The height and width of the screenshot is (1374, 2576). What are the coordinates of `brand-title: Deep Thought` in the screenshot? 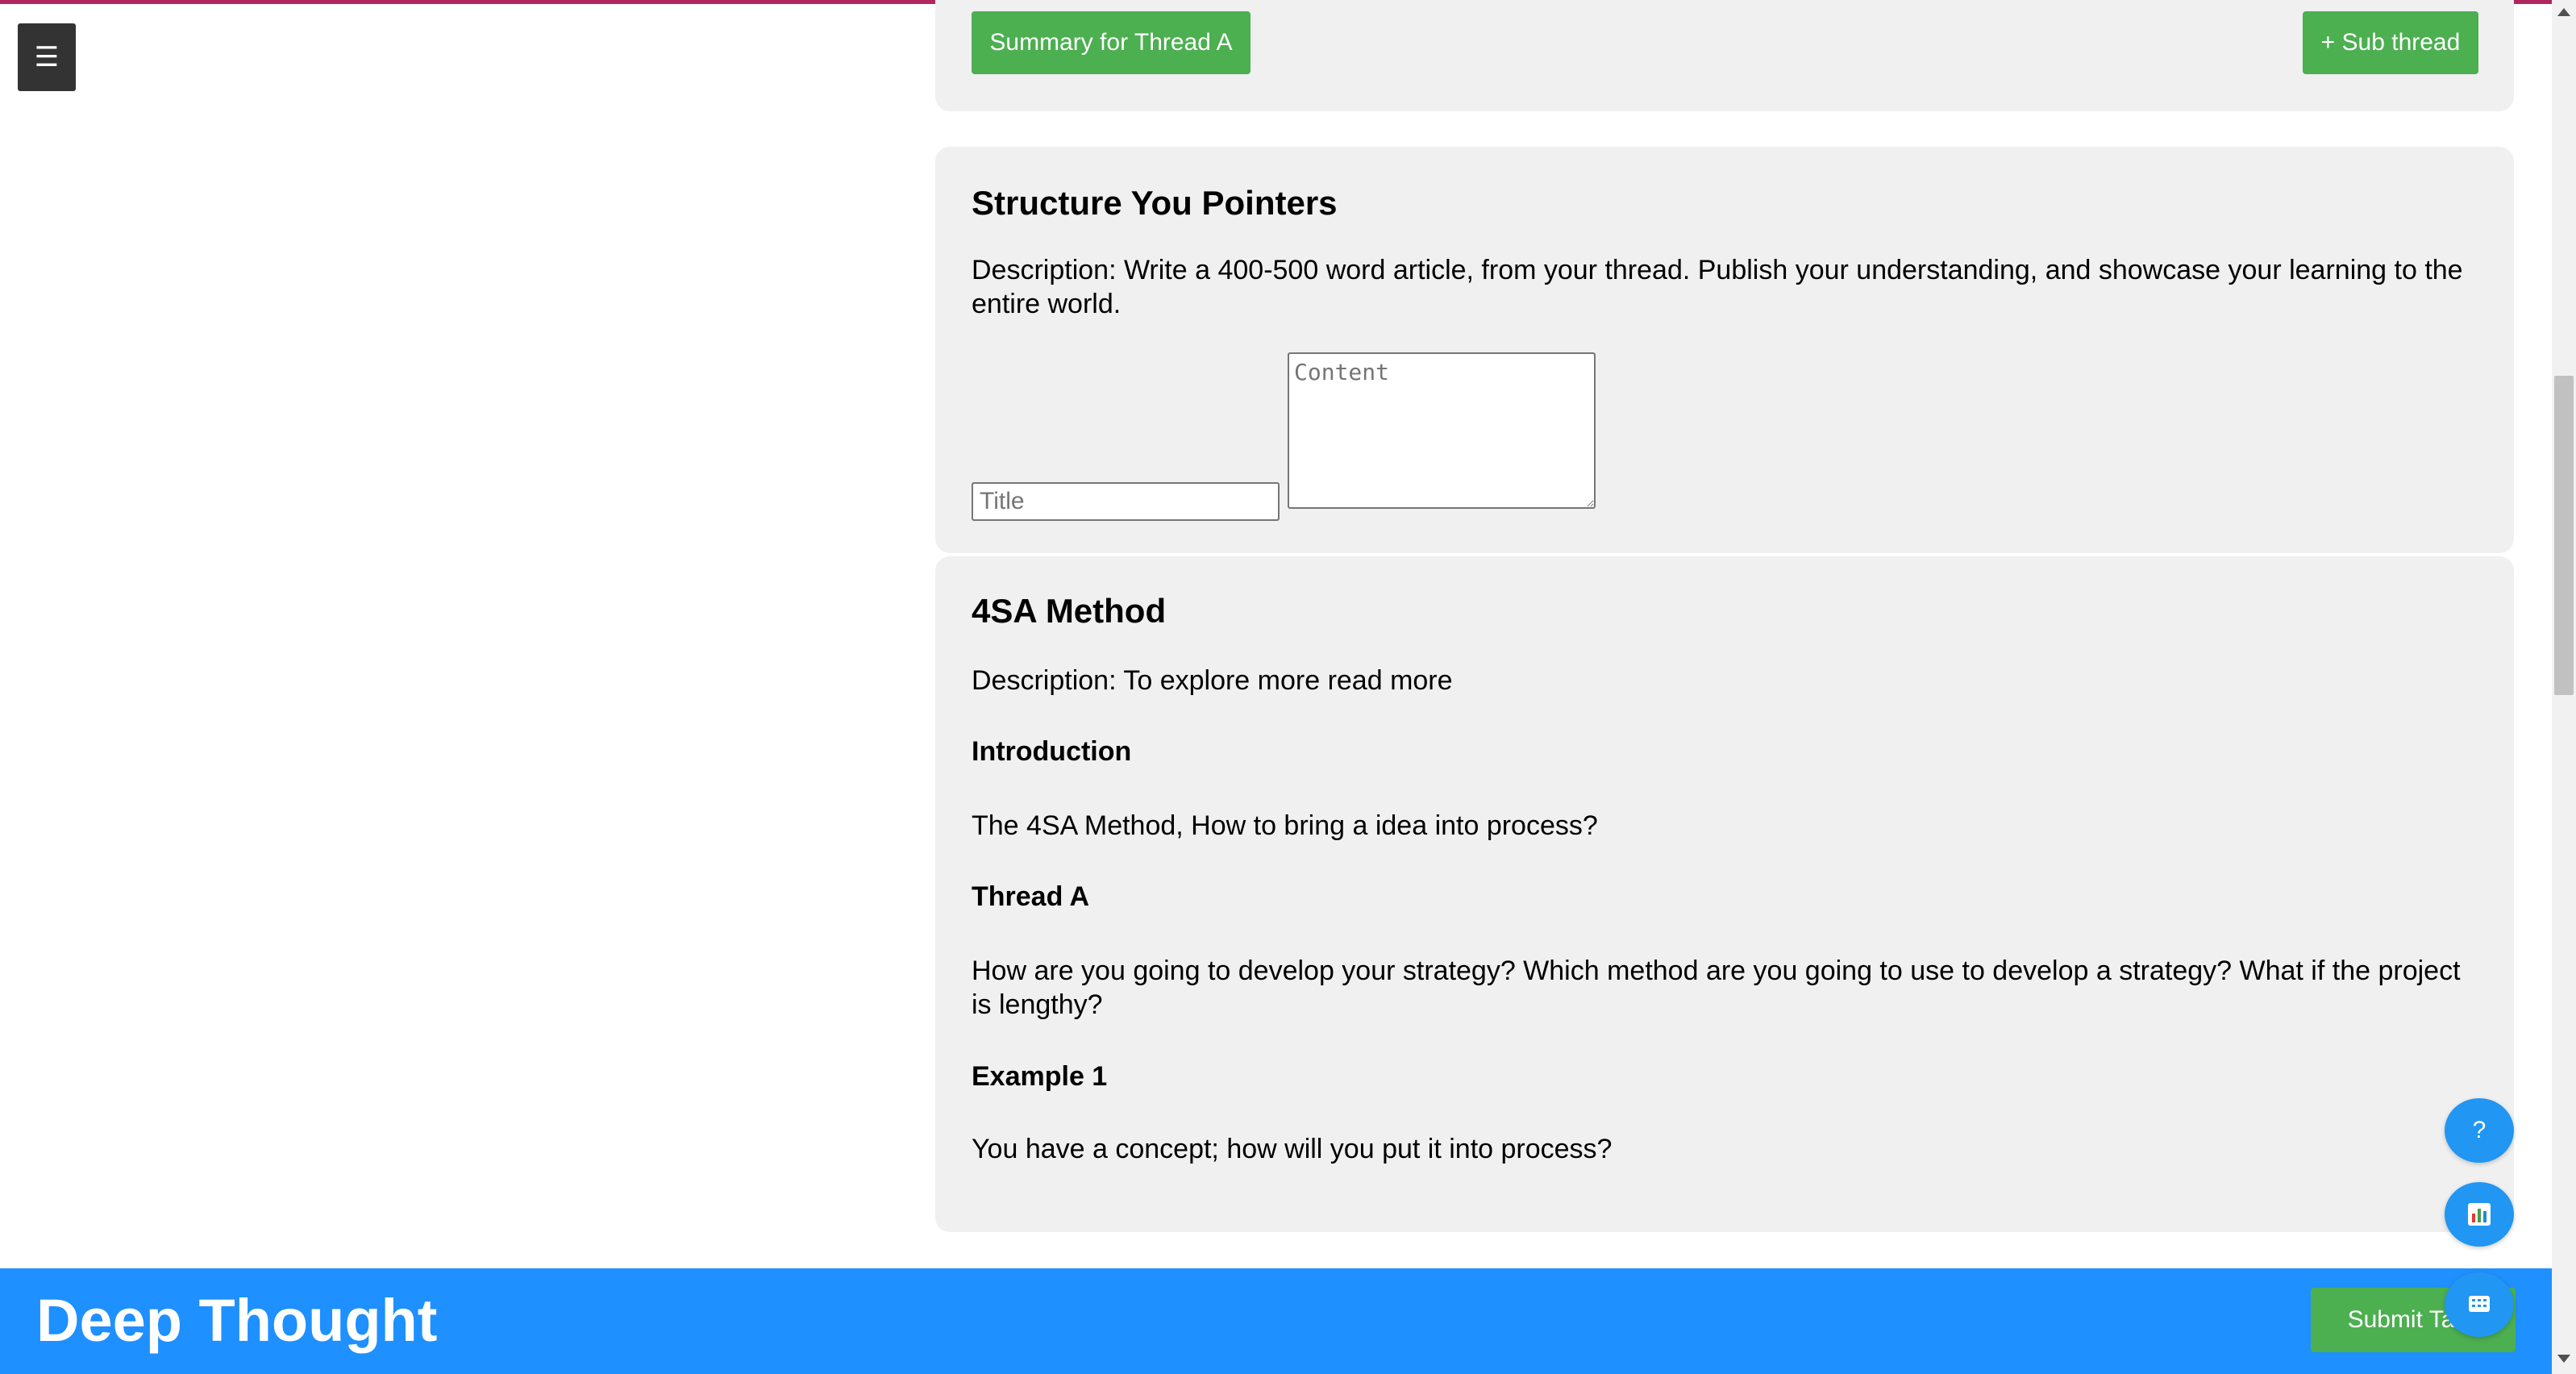 It's located at (237, 1321).